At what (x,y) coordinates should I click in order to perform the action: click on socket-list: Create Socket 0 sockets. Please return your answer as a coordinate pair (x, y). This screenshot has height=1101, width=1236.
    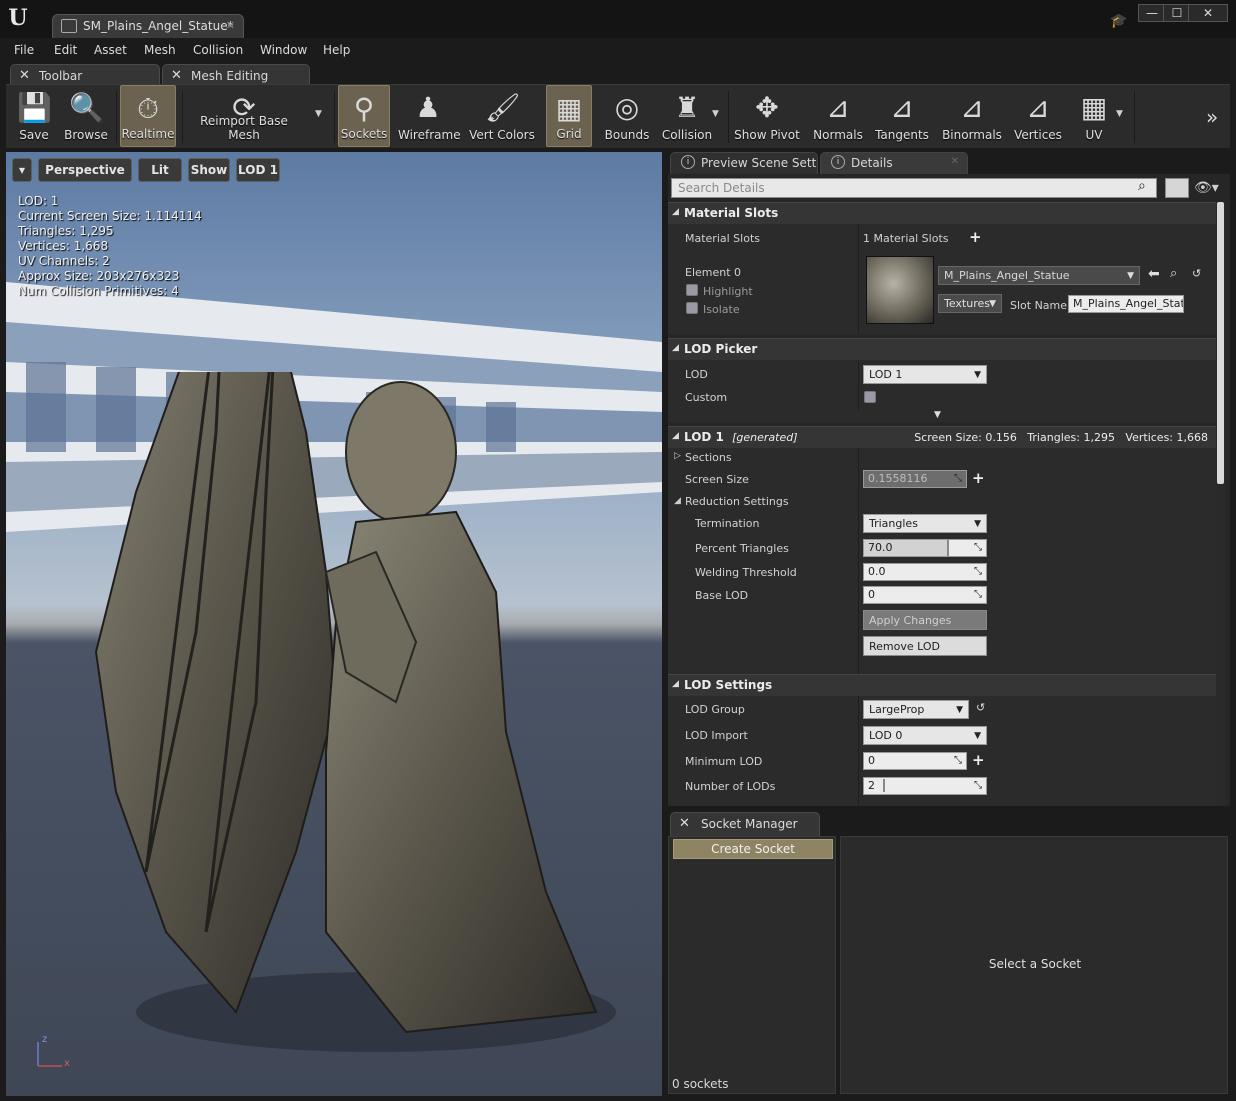
    Looking at the image, I should click on (752, 965).